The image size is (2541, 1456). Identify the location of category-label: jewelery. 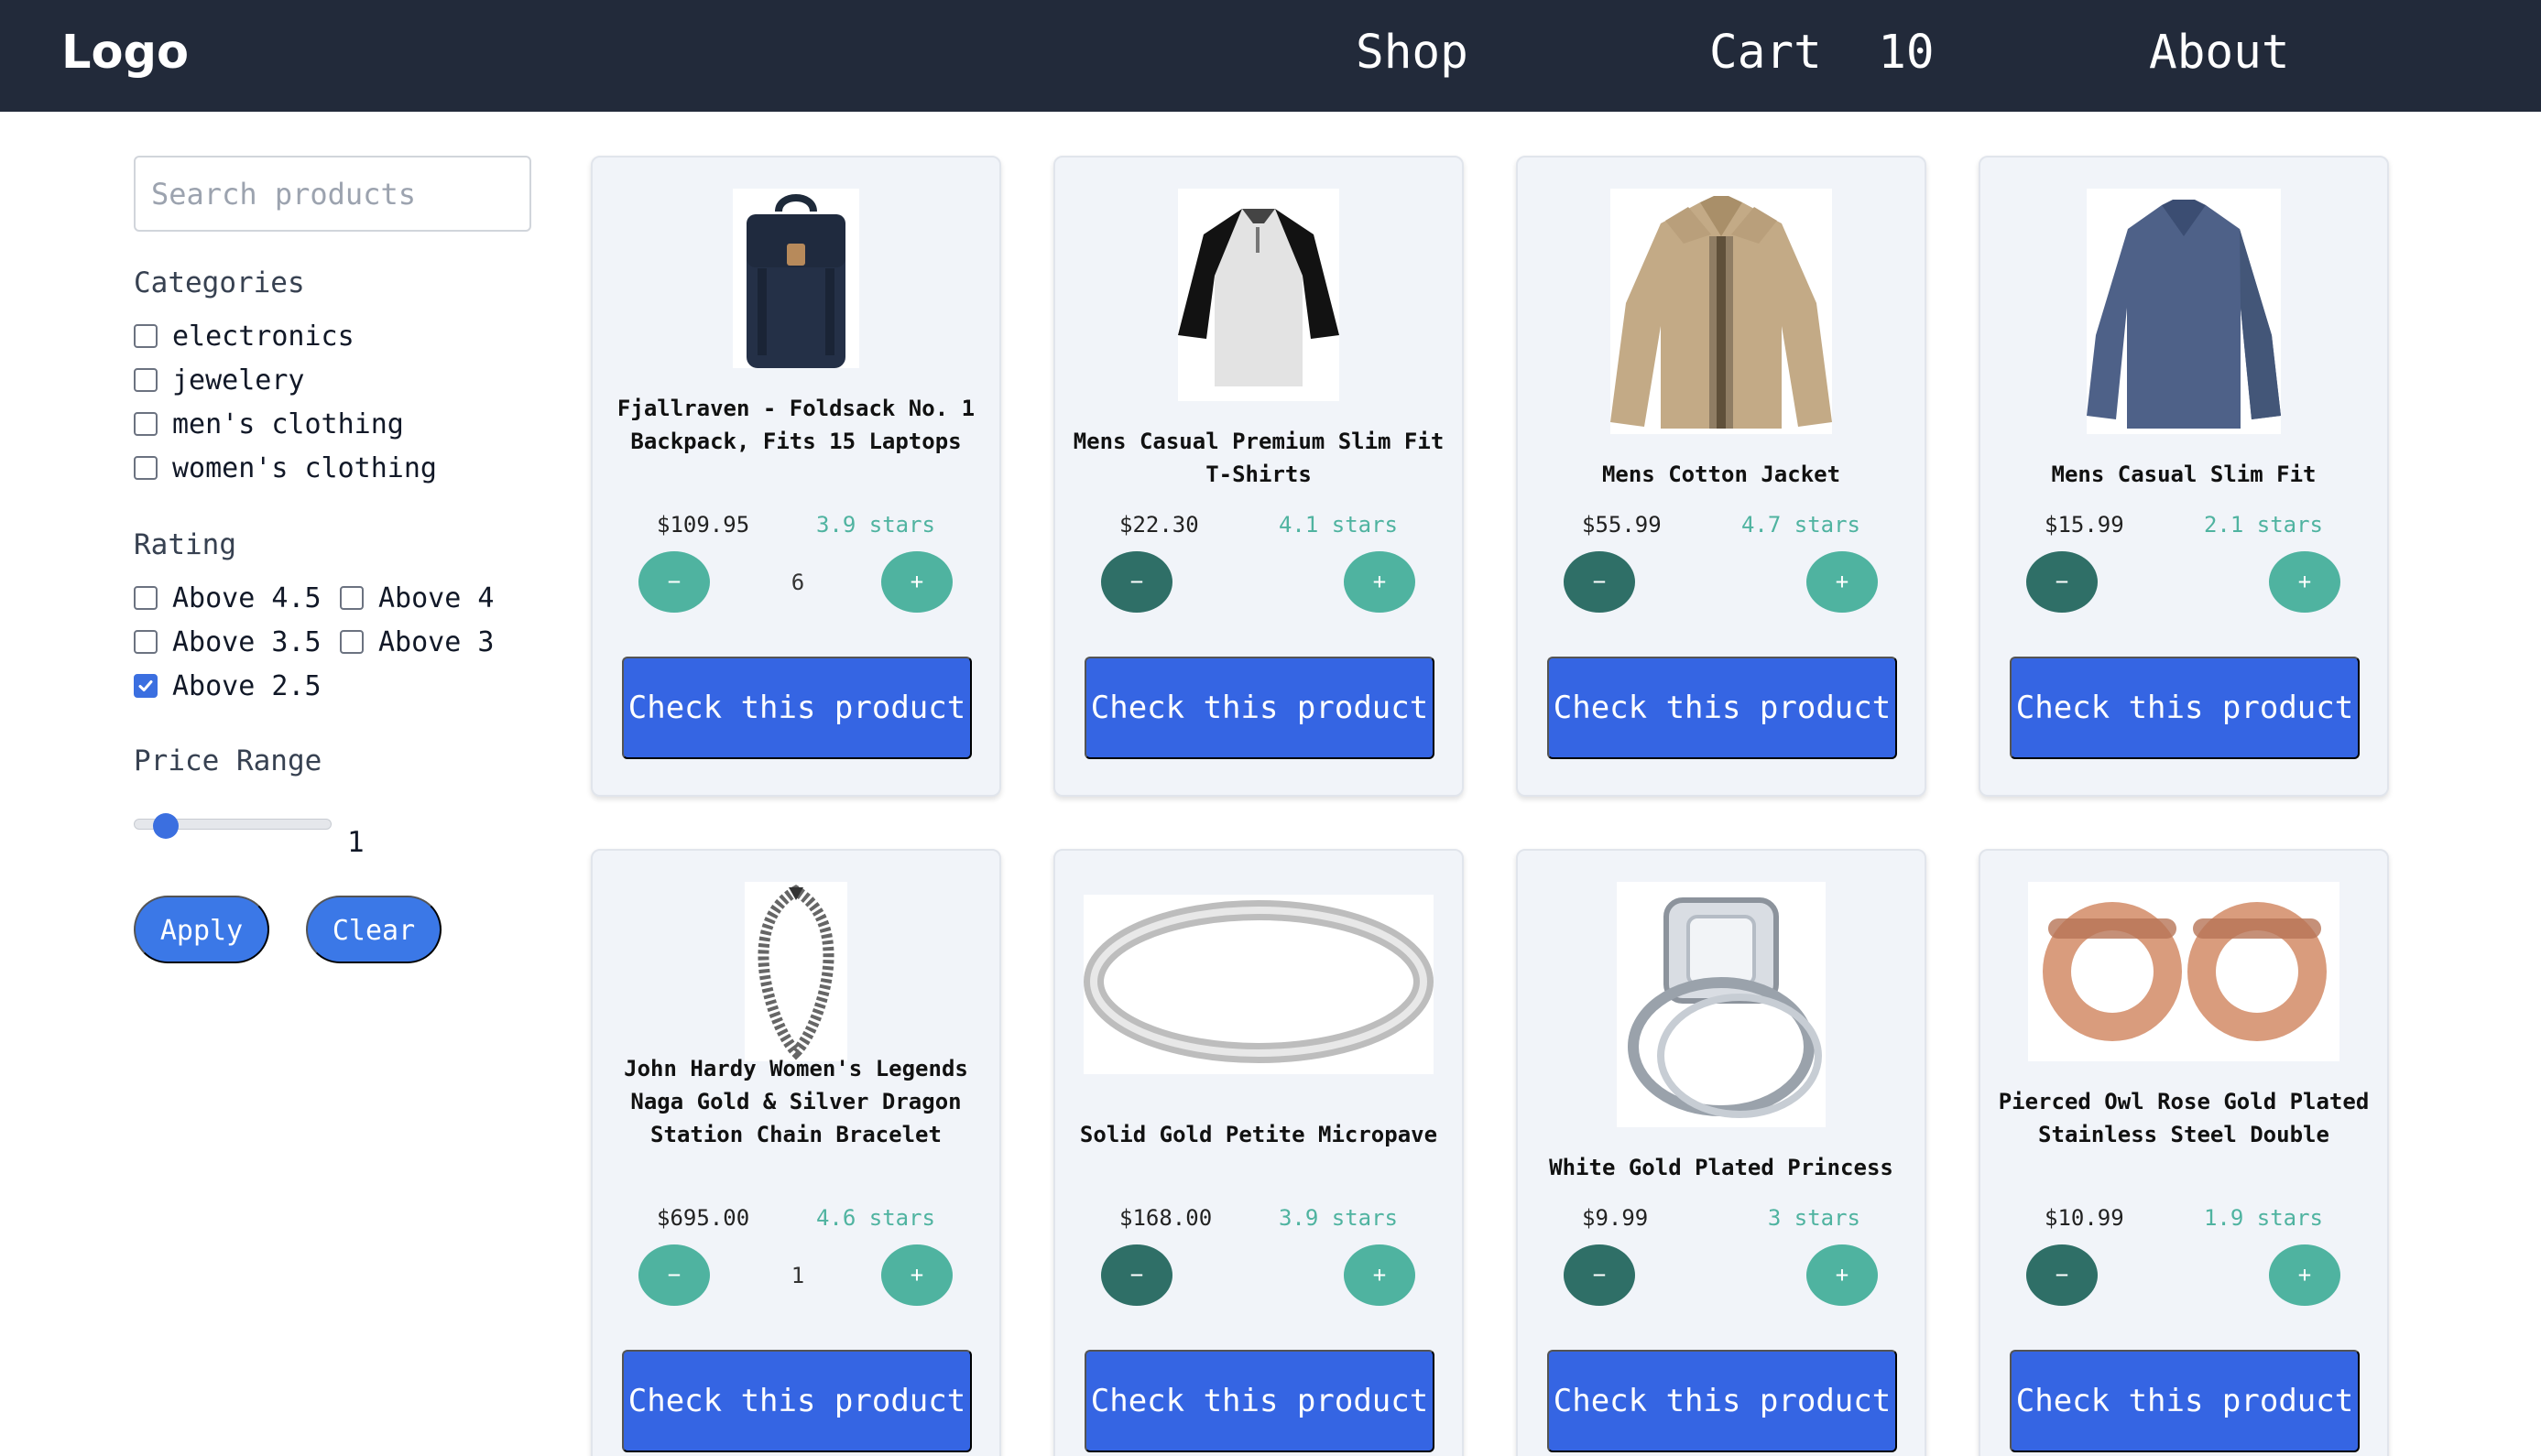
(238, 380).